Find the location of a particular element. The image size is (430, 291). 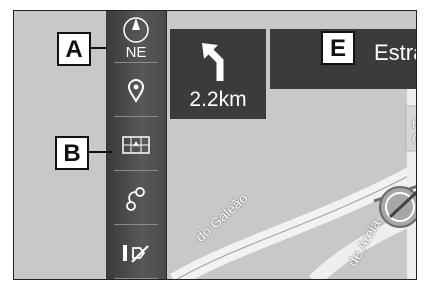

compass-button: NE is located at coordinates (136, 37).